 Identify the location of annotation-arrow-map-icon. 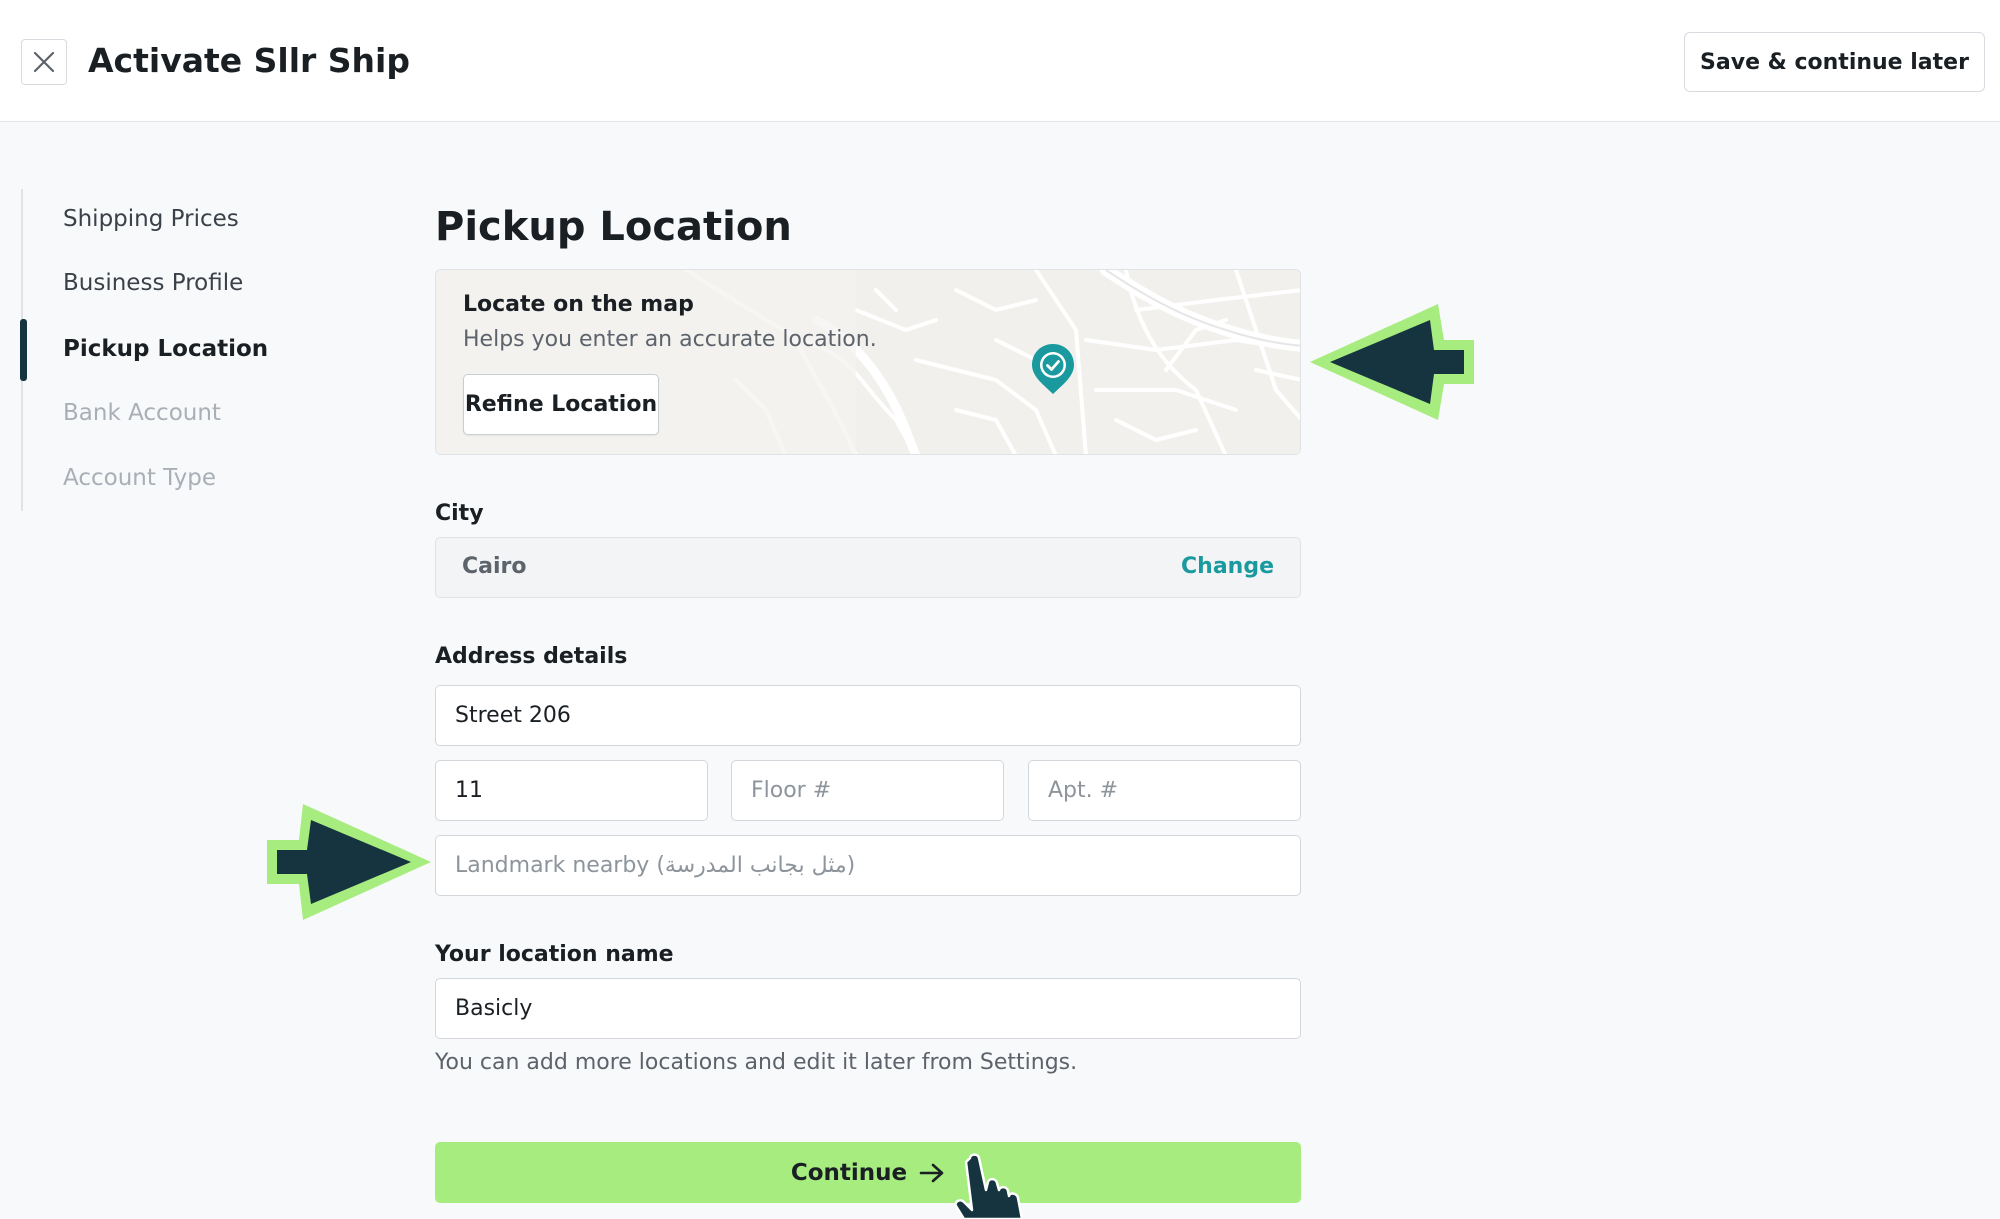
(1392, 362).